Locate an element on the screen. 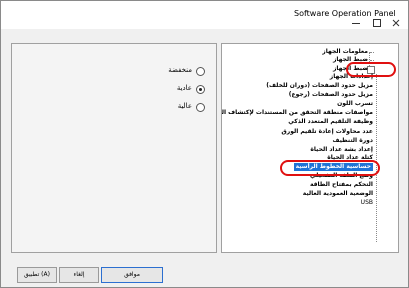 The image size is (409, 288). tree-item-device-setting: ضبط الجهاز is located at coordinates (350, 60).